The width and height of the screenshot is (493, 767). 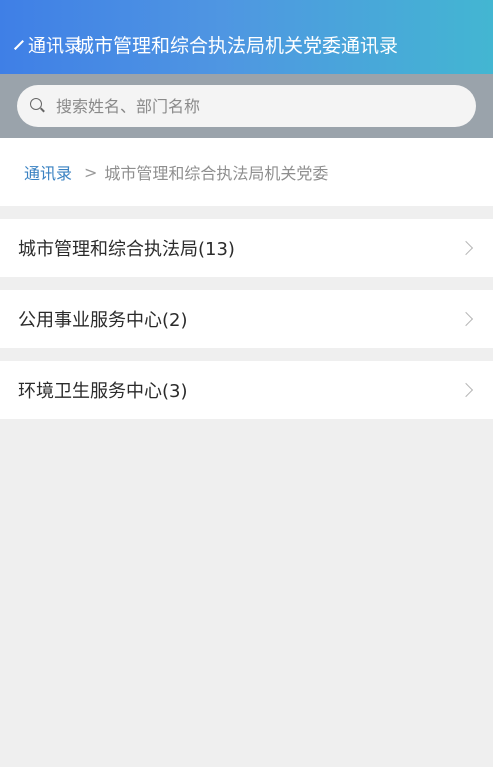 I want to click on back-button: 通讯录, so click(x=46, y=45).